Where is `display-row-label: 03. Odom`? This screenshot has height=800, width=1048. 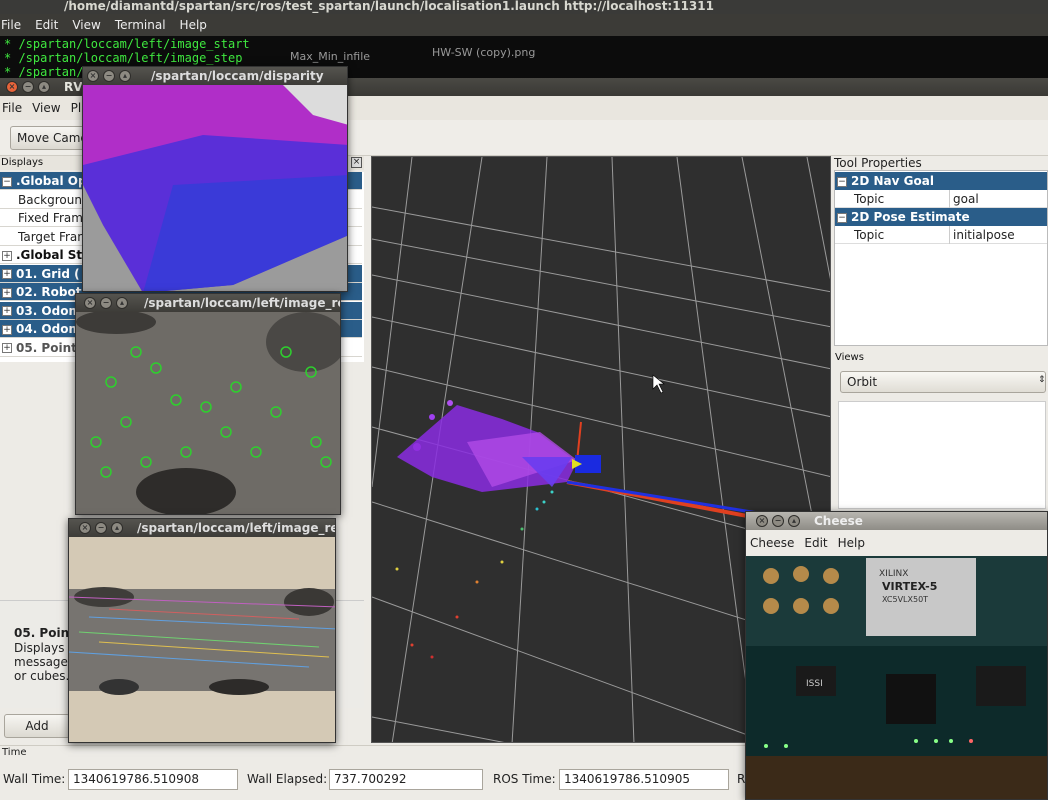
display-row-label: 03. Odom is located at coordinates (48, 310).